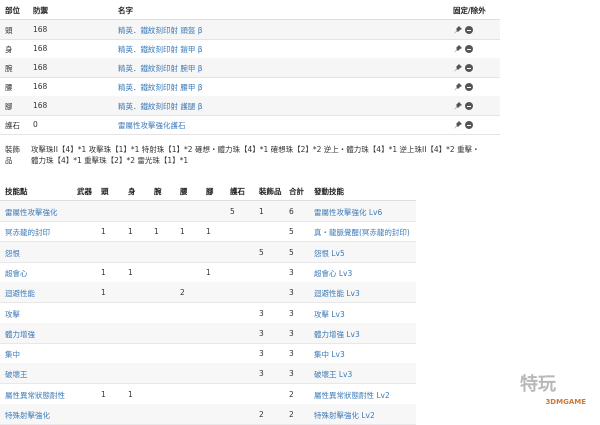 This screenshot has height=425, width=600. Describe the element at coordinates (160, 87) in the screenshot. I see `equipment-name-link: 精英．鐵紋刻印射 腰甲 β` at that location.